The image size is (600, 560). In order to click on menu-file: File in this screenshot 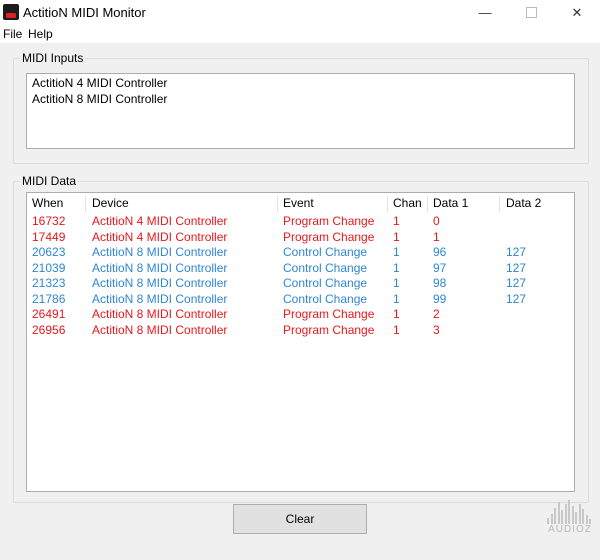, I will do `click(12, 34)`.